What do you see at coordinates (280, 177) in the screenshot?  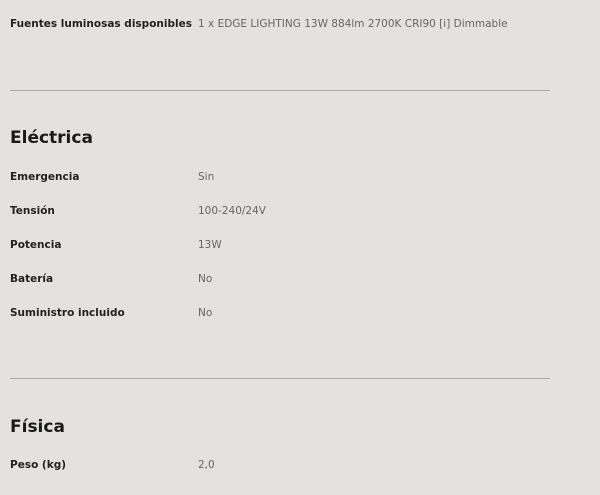 I see `spec-row-emergencia: Emergencia Sin` at bounding box center [280, 177].